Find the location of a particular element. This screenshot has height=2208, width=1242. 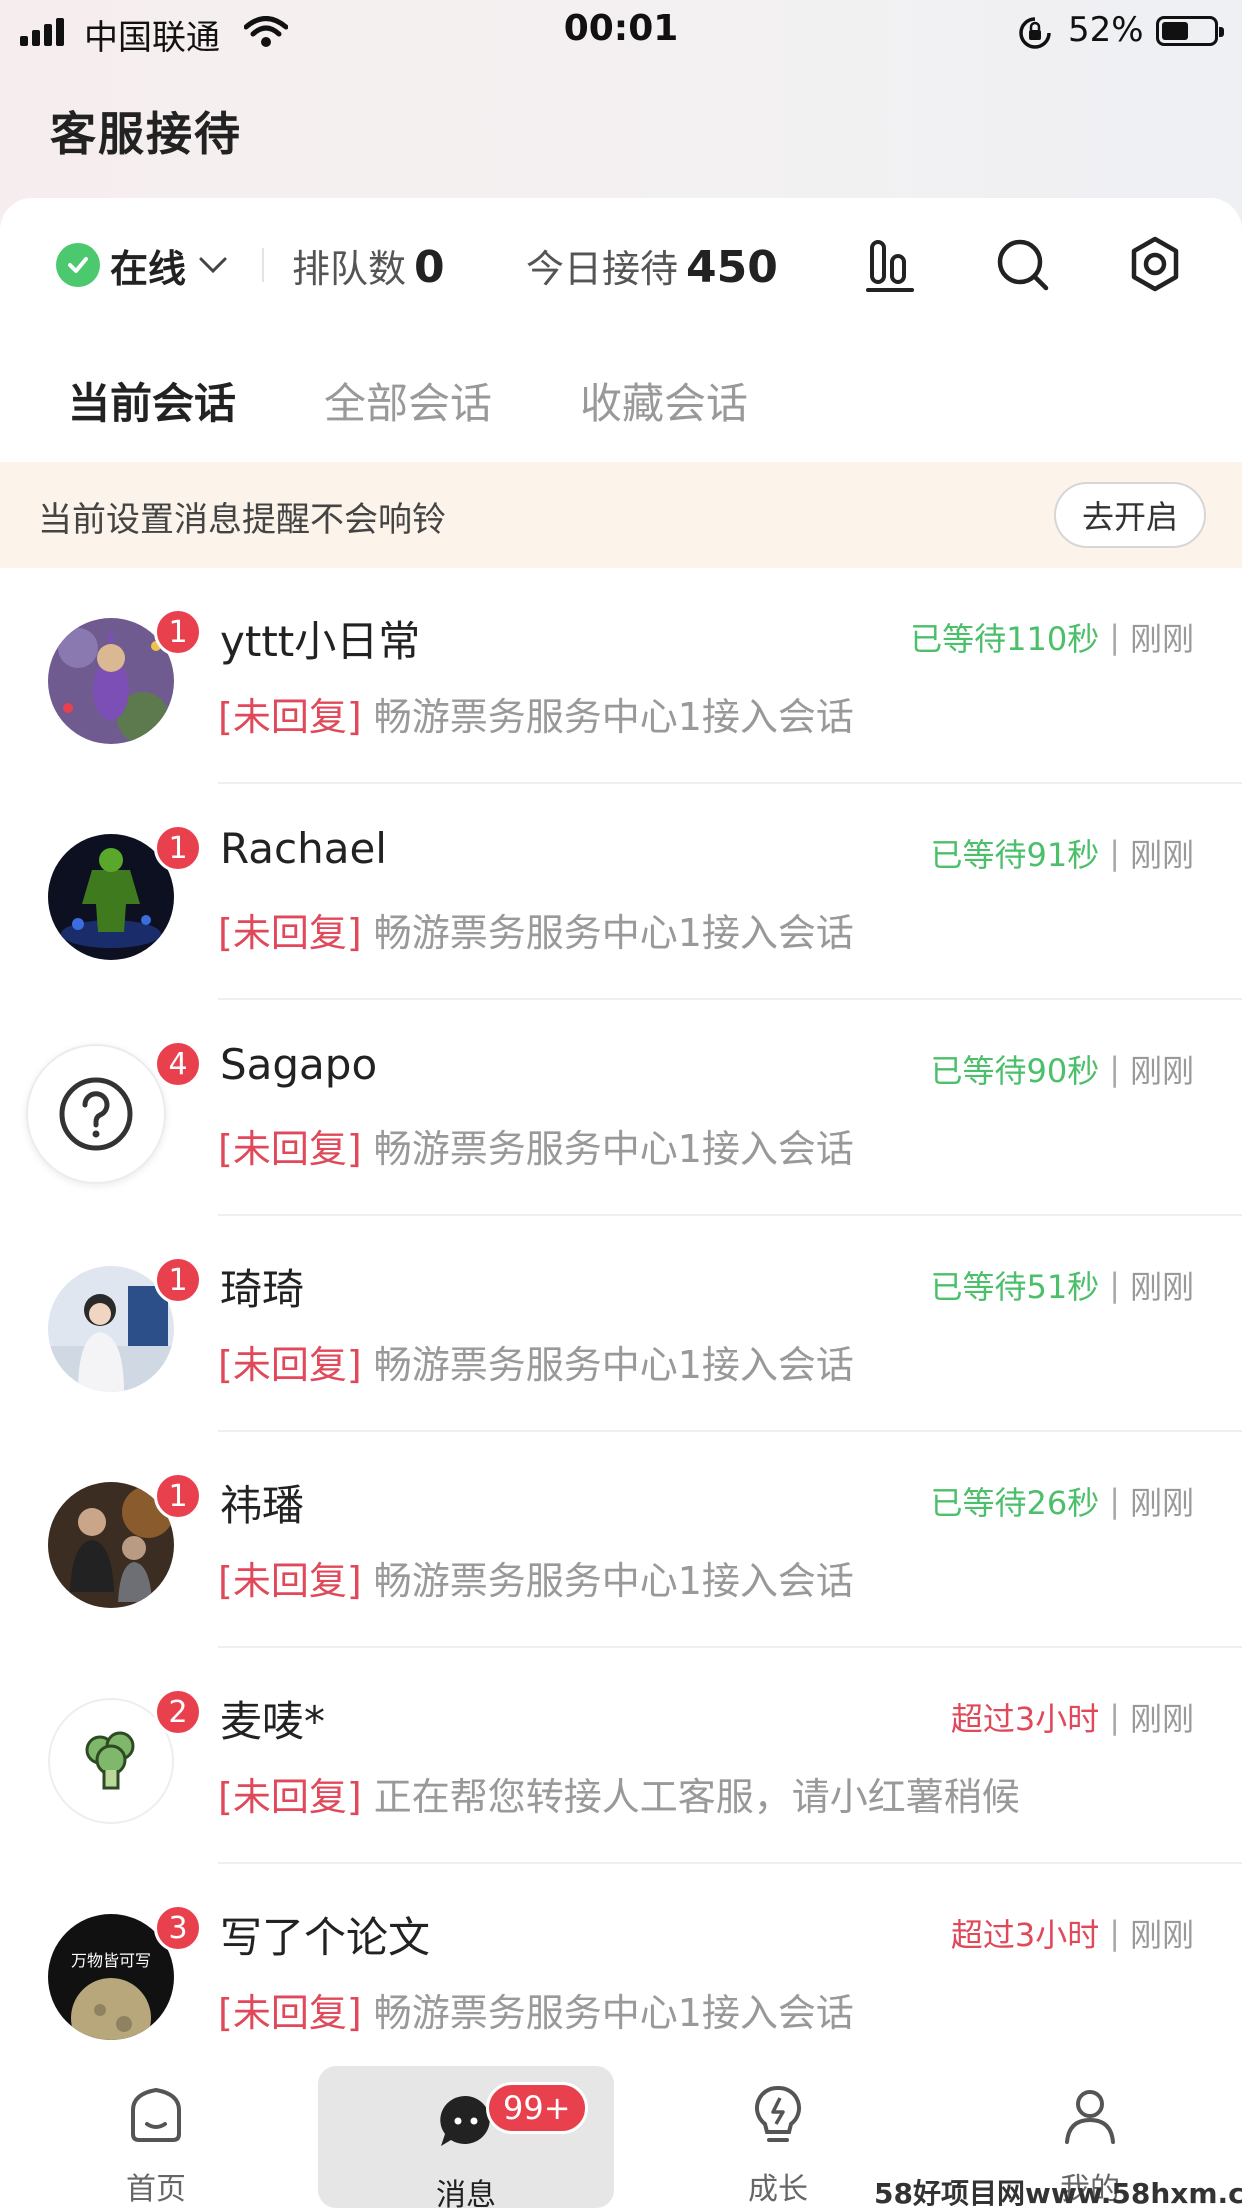

divider is located at coordinates (263, 265).